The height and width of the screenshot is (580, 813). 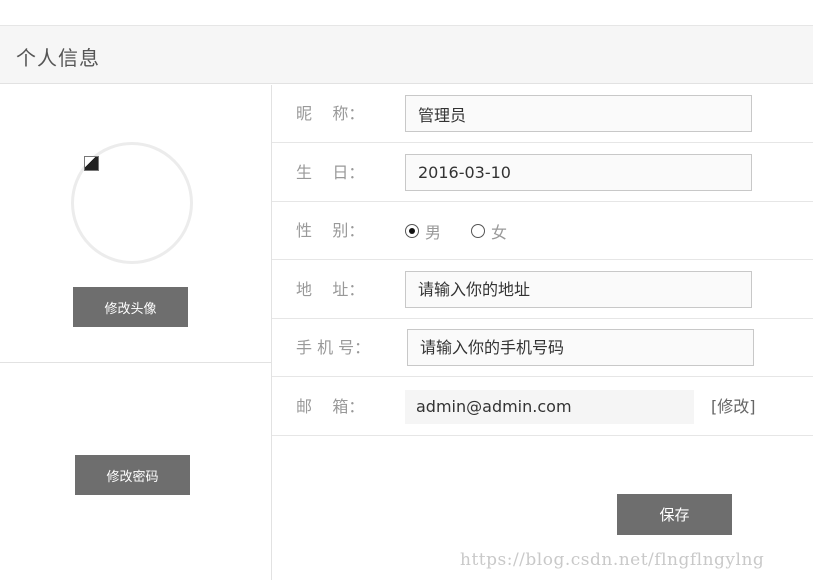 I want to click on address-input, so click(x=578, y=289).